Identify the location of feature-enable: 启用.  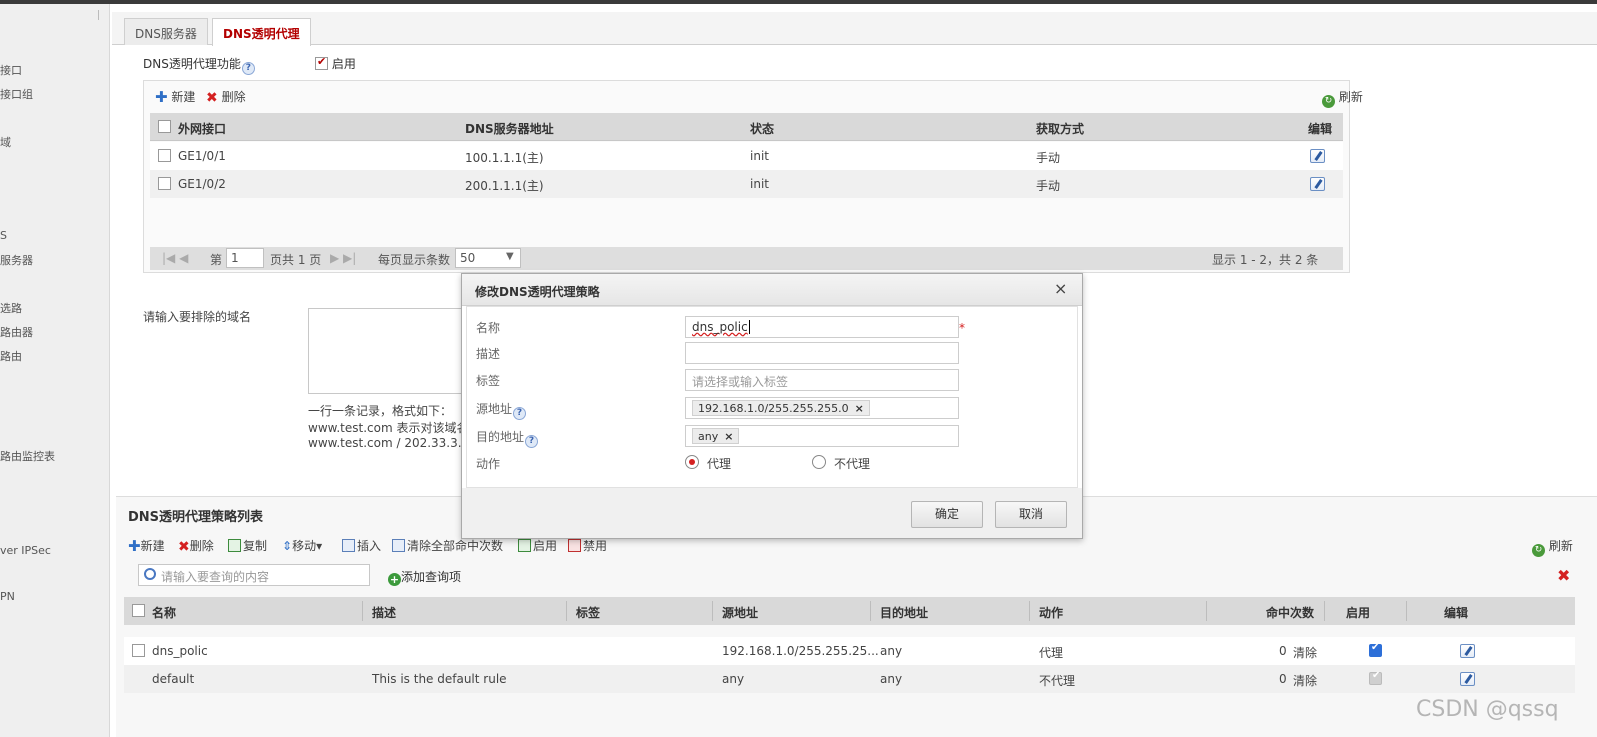
(335, 63).